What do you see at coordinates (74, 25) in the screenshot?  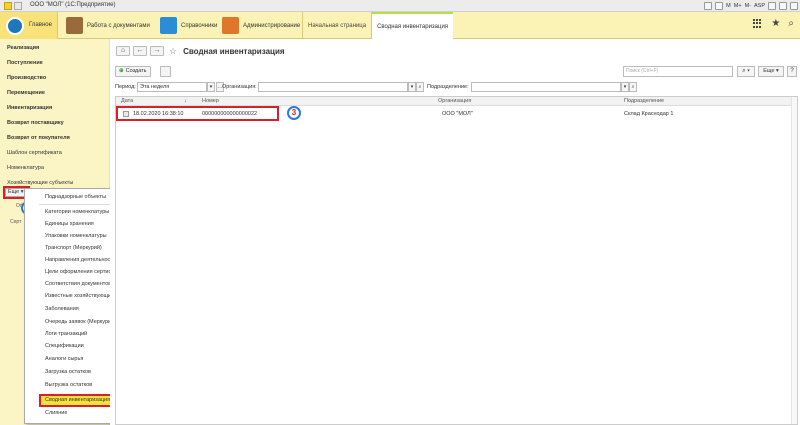 I see `briefcase-icon` at bounding box center [74, 25].